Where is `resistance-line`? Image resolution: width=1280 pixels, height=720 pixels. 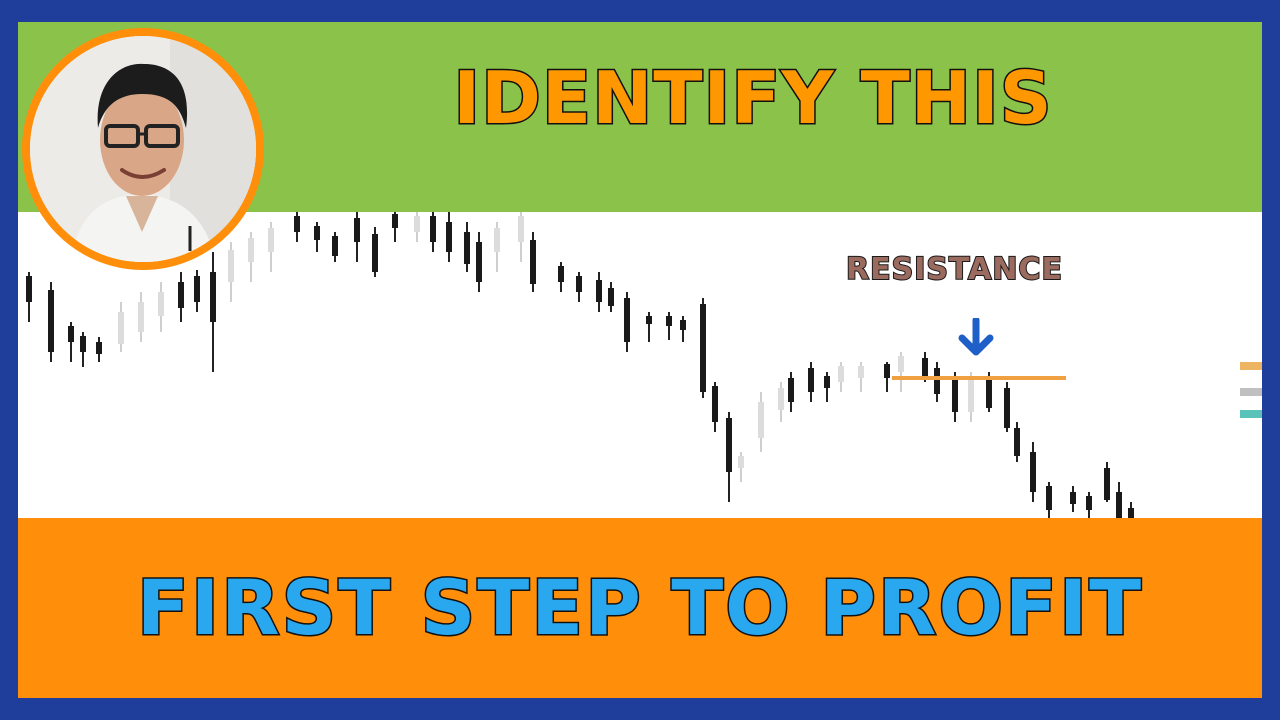
resistance-line is located at coordinates (979, 378).